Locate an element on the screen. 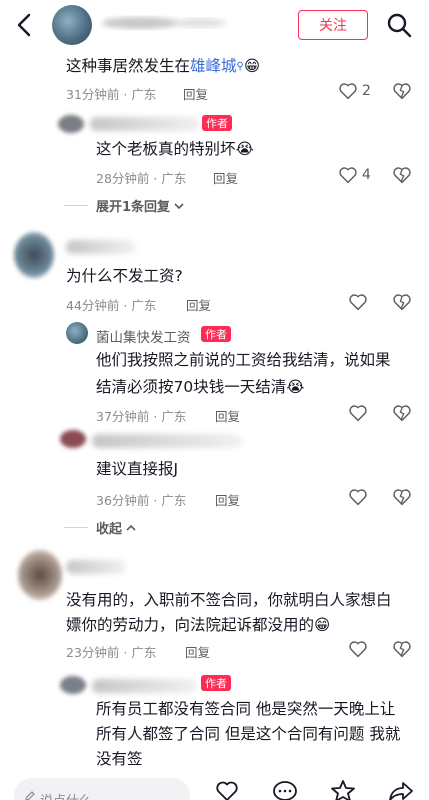 The width and height of the screenshot is (429, 800). like-count: 4 is located at coordinates (366, 175).